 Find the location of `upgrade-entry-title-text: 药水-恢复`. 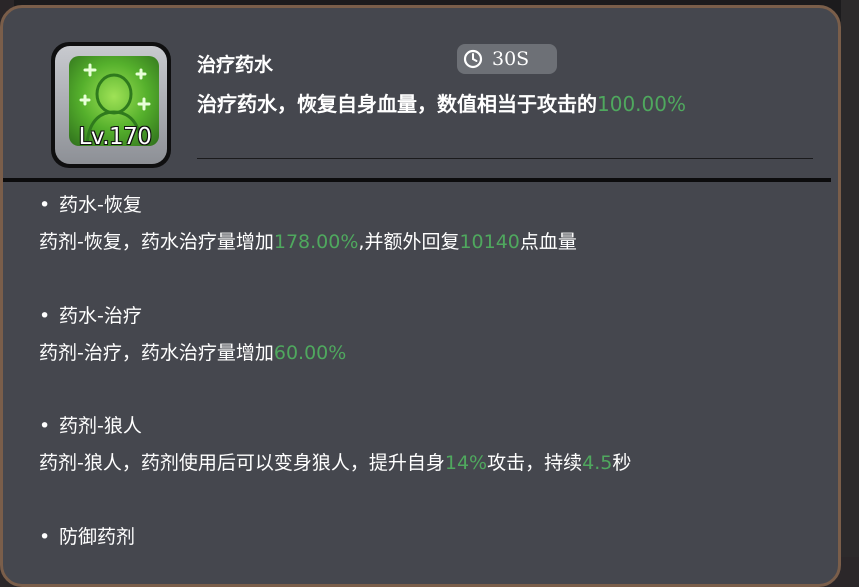

upgrade-entry-title-text: 药水-恢复 is located at coordinates (100, 205).